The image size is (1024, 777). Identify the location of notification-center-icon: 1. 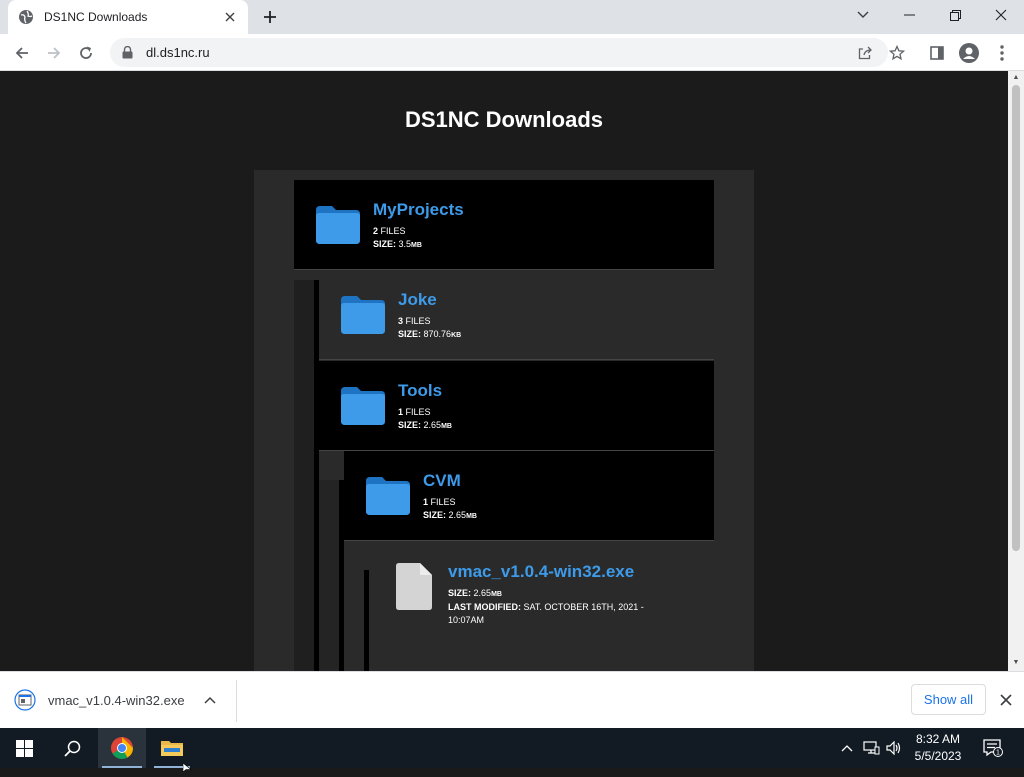
(993, 748).